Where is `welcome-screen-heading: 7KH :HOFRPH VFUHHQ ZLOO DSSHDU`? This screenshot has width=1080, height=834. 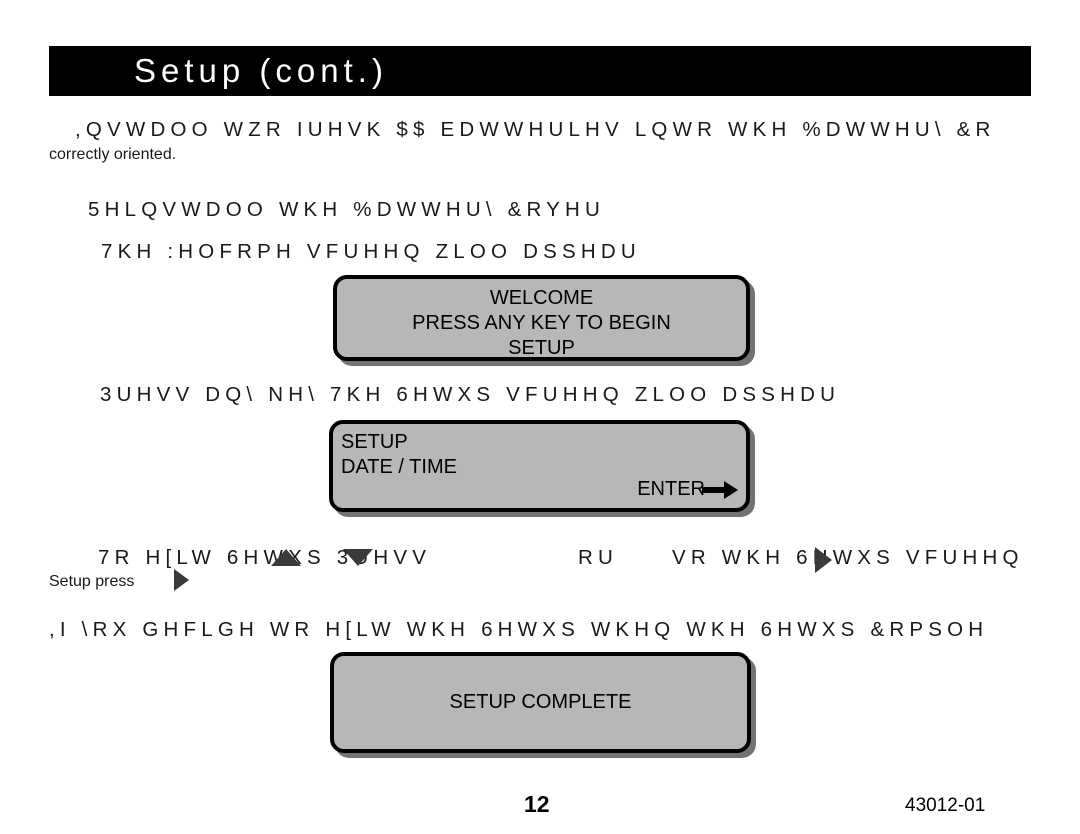 welcome-screen-heading: 7KH :HOFRPH VFUHHQ ZLOO DSSHDU is located at coordinates (371, 251).